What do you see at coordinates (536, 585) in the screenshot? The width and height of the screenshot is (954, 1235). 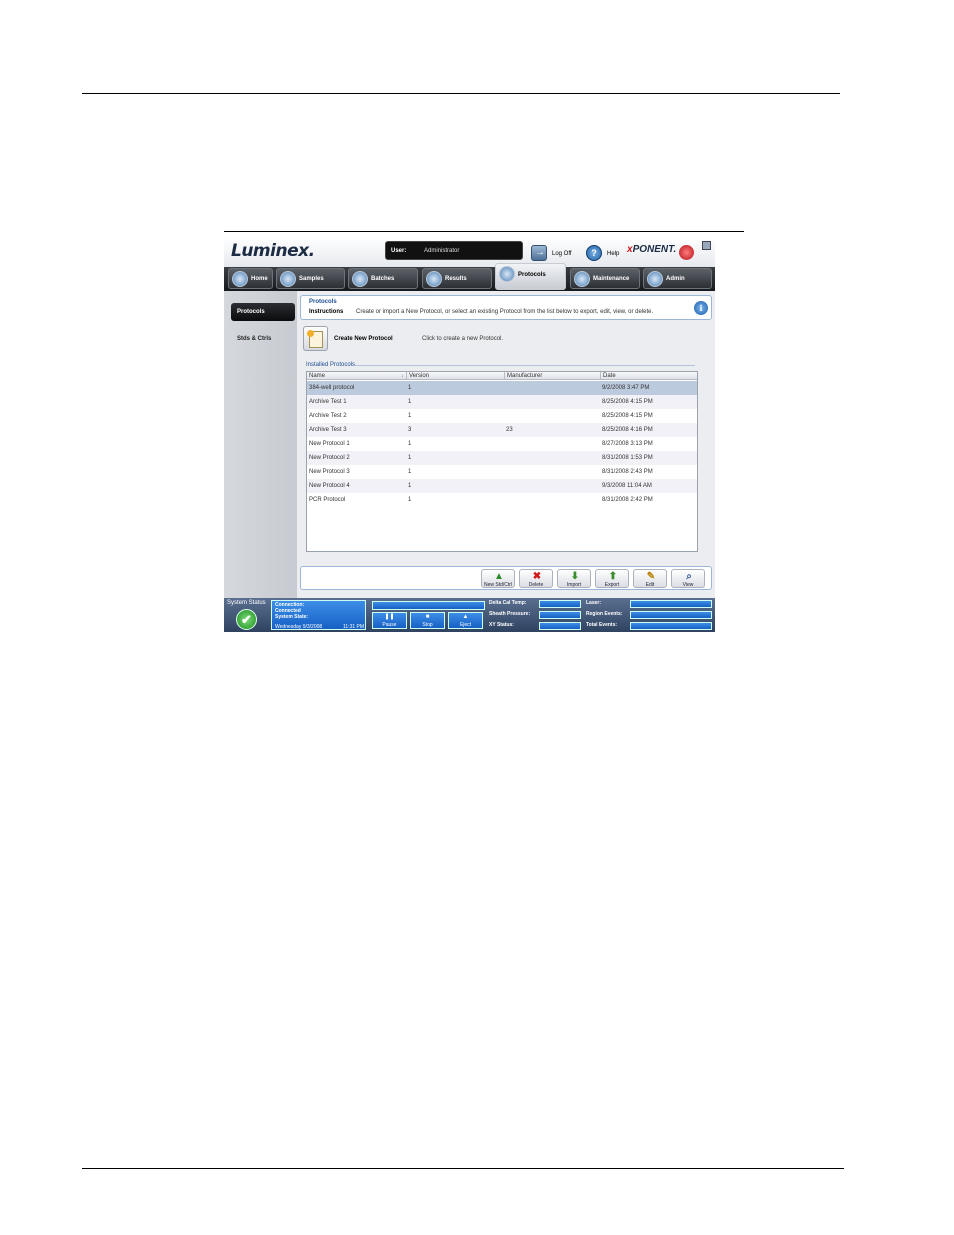 I see `delete-label: Delete` at bounding box center [536, 585].